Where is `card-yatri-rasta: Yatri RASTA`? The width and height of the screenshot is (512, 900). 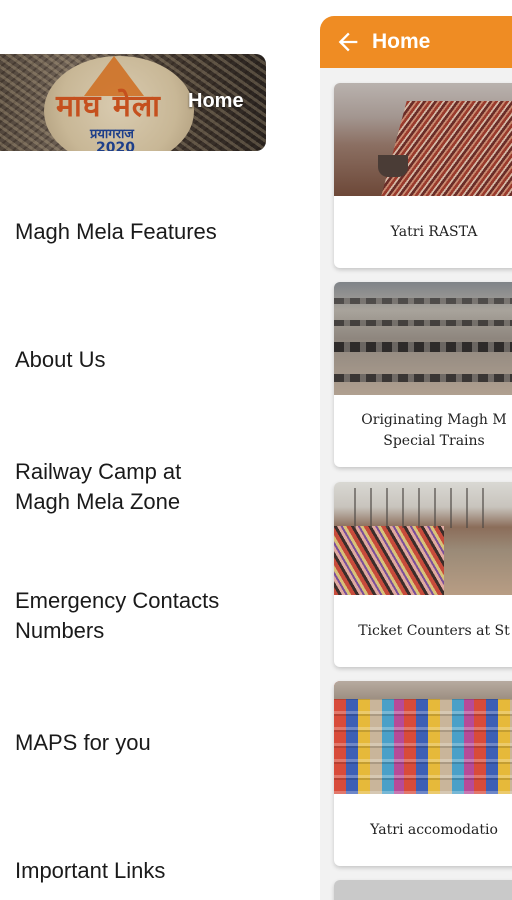 card-yatri-rasta: Yatri RASTA is located at coordinates (423, 175).